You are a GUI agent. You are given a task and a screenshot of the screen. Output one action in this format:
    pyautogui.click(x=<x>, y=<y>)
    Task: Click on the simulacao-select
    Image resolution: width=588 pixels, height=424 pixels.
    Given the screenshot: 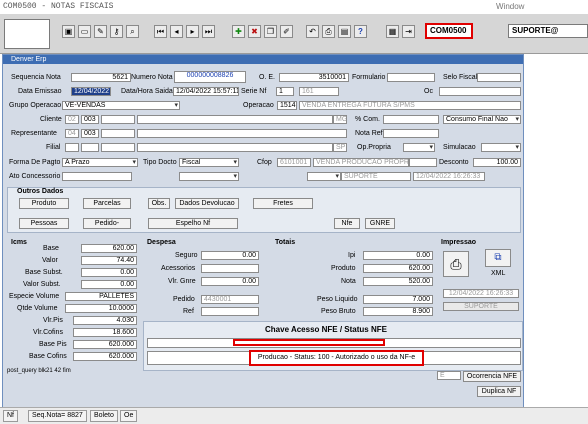 What is the action you would take?
    pyautogui.click(x=501, y=147)
    